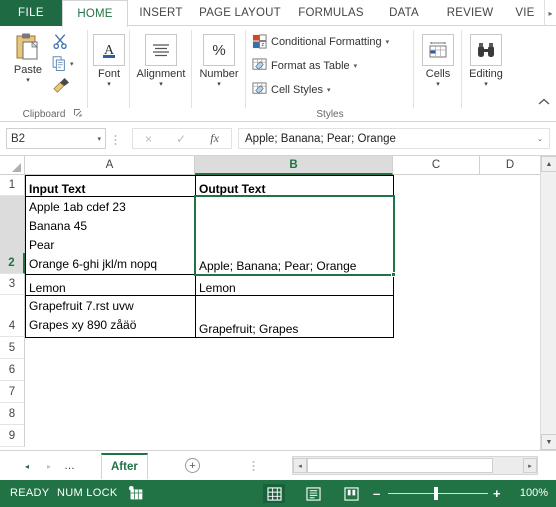  What do you see at coordinates (95, 13) in the screenshot?
I see `tab-home: HOME` at bounding box center [95, 13].